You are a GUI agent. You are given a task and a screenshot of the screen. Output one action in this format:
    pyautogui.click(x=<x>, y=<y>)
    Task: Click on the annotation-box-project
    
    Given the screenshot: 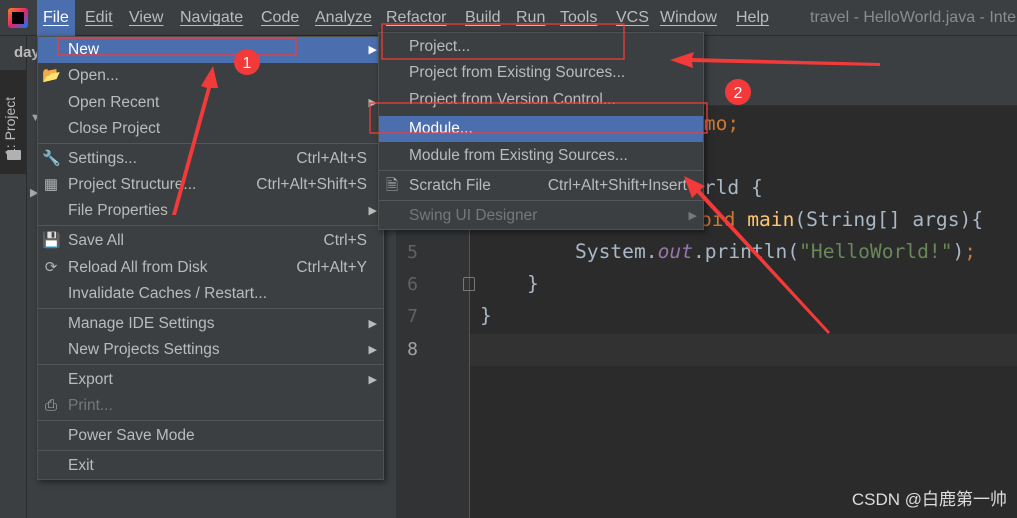 What is the action you would take?
    pyautogui.click(x=503, y=41)
    